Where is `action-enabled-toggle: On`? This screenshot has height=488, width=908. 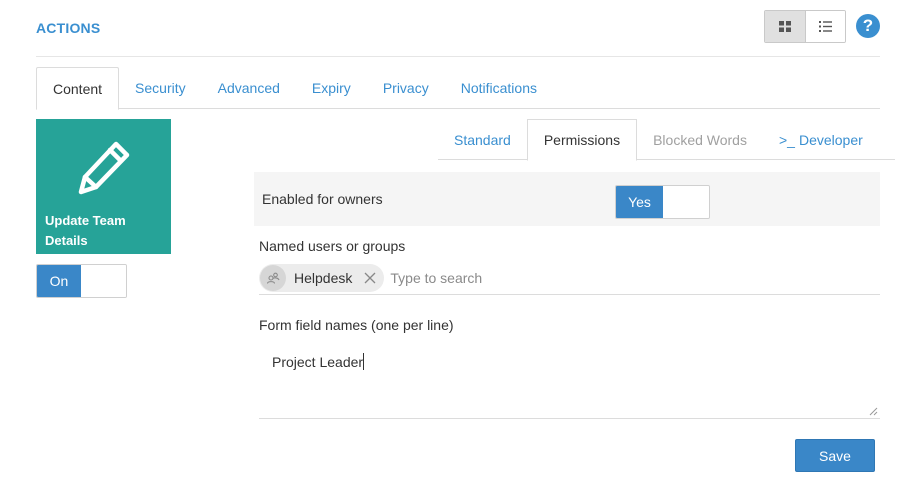 action-enabled-toggle: On is located at coordinates (81, 281).